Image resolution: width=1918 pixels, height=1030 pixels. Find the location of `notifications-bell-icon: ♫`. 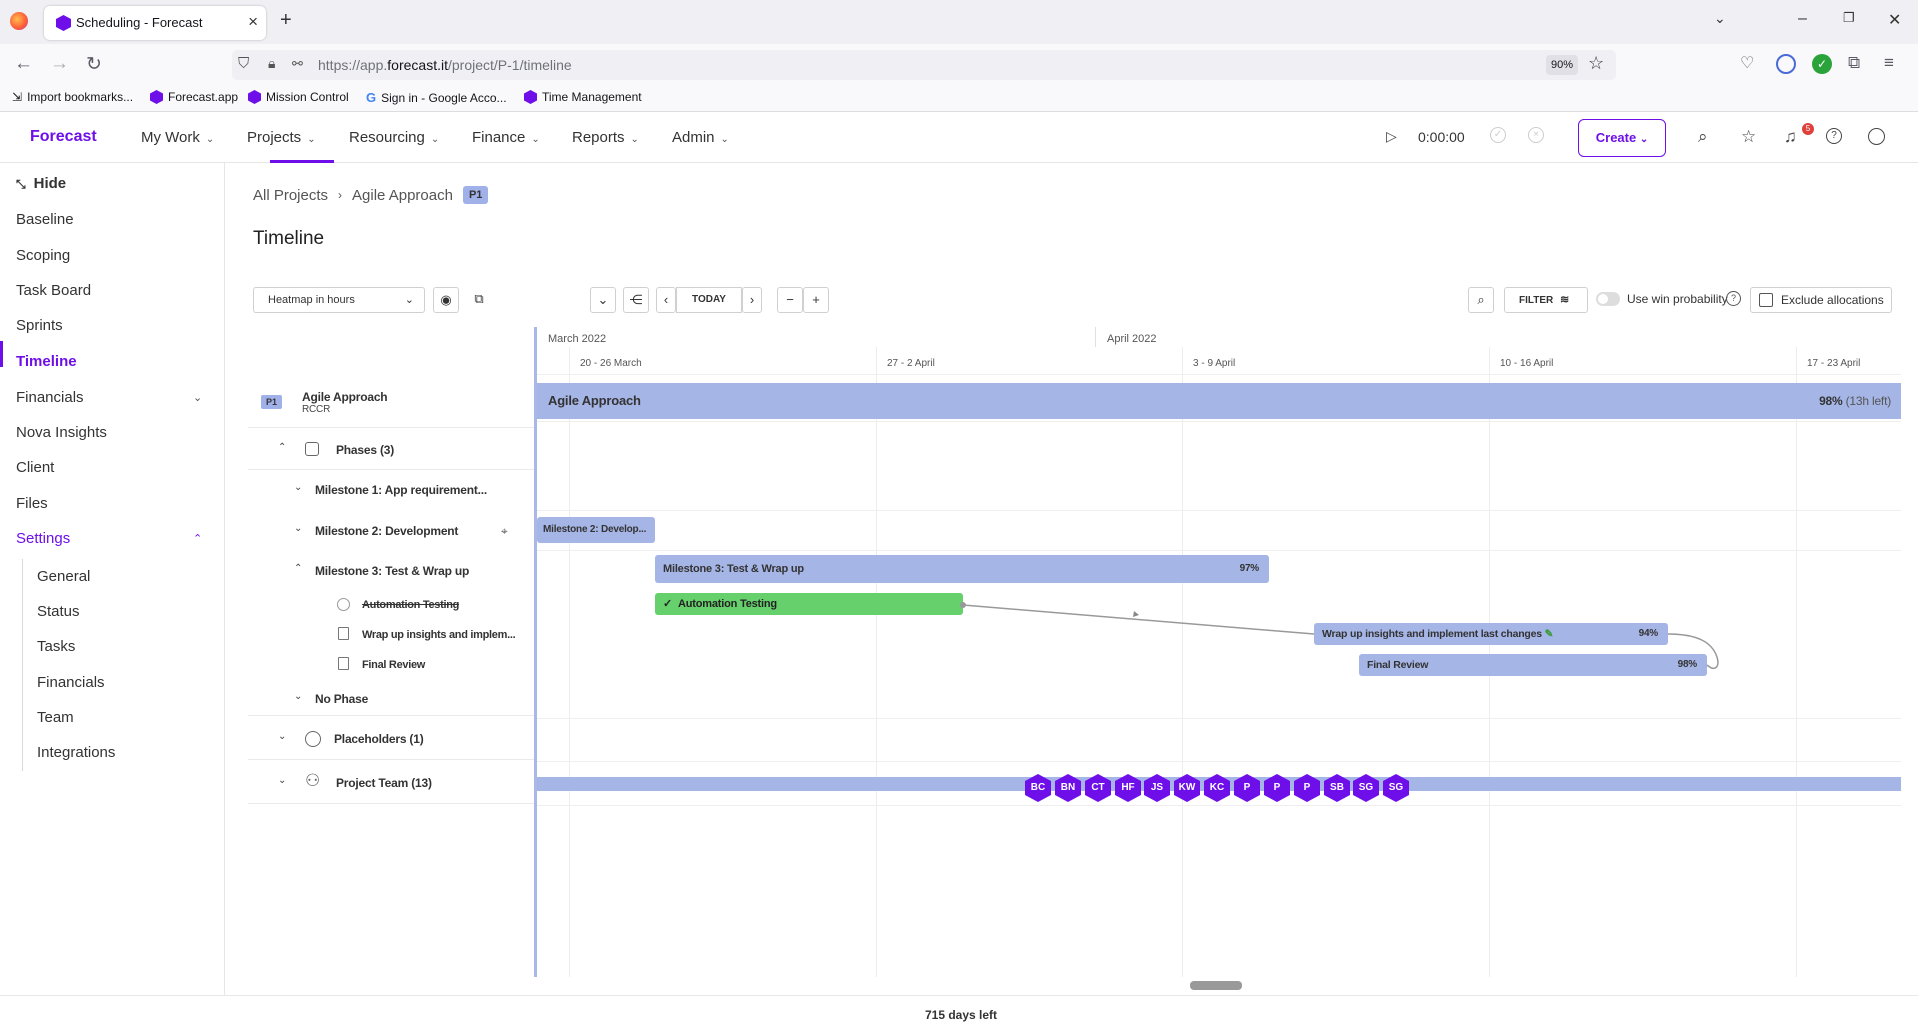

notifications-bell-icon: ♫ is located at coordinates (1790, 137).